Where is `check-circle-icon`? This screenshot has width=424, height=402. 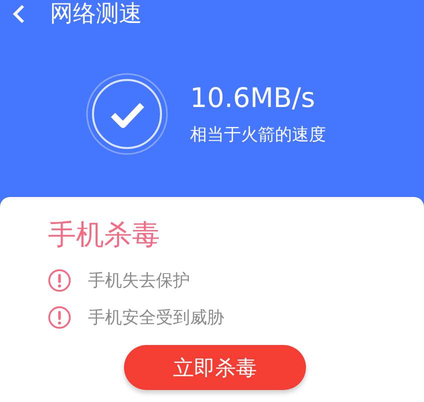
check-circle-icon is located at coordinates (127, 114).